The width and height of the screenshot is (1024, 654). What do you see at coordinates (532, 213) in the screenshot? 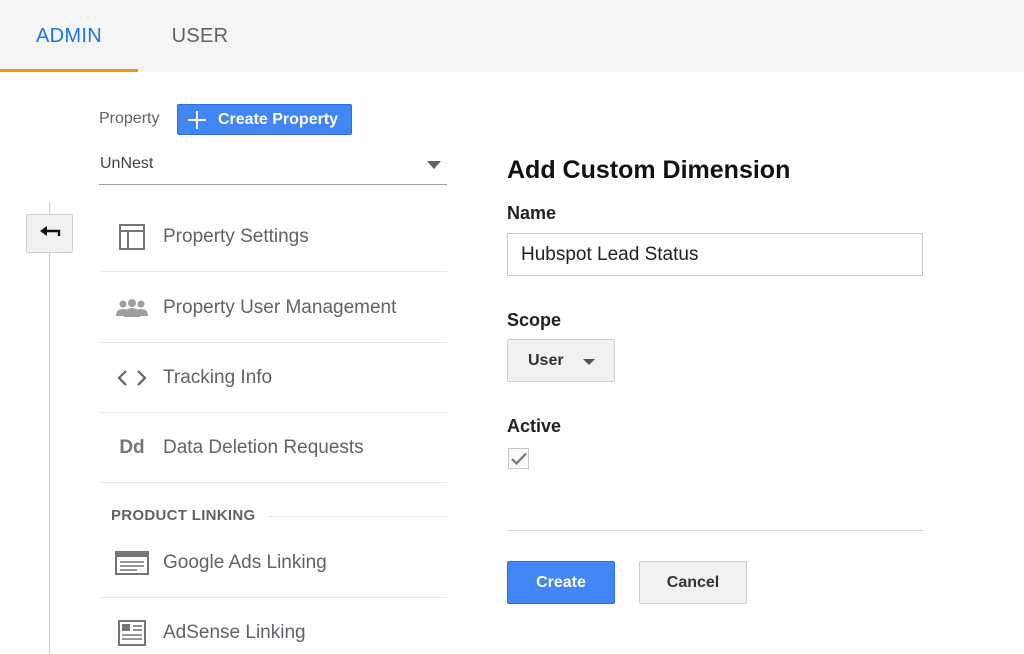
I see `name-label: Name` at bounding box center [532, 213].